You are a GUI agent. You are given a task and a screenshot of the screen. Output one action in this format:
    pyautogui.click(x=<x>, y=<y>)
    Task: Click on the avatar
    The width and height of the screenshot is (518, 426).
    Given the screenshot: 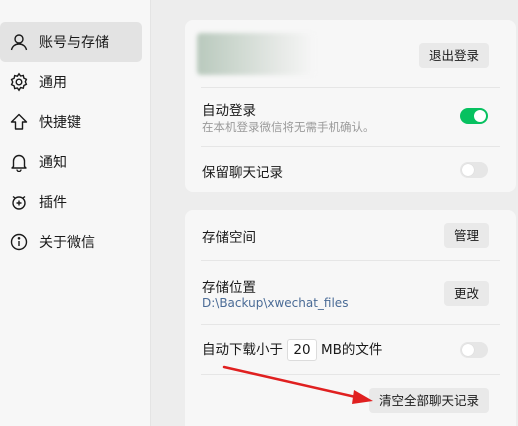 What is the action you would take?
    pyautogui.click(x=256, y=54)
    